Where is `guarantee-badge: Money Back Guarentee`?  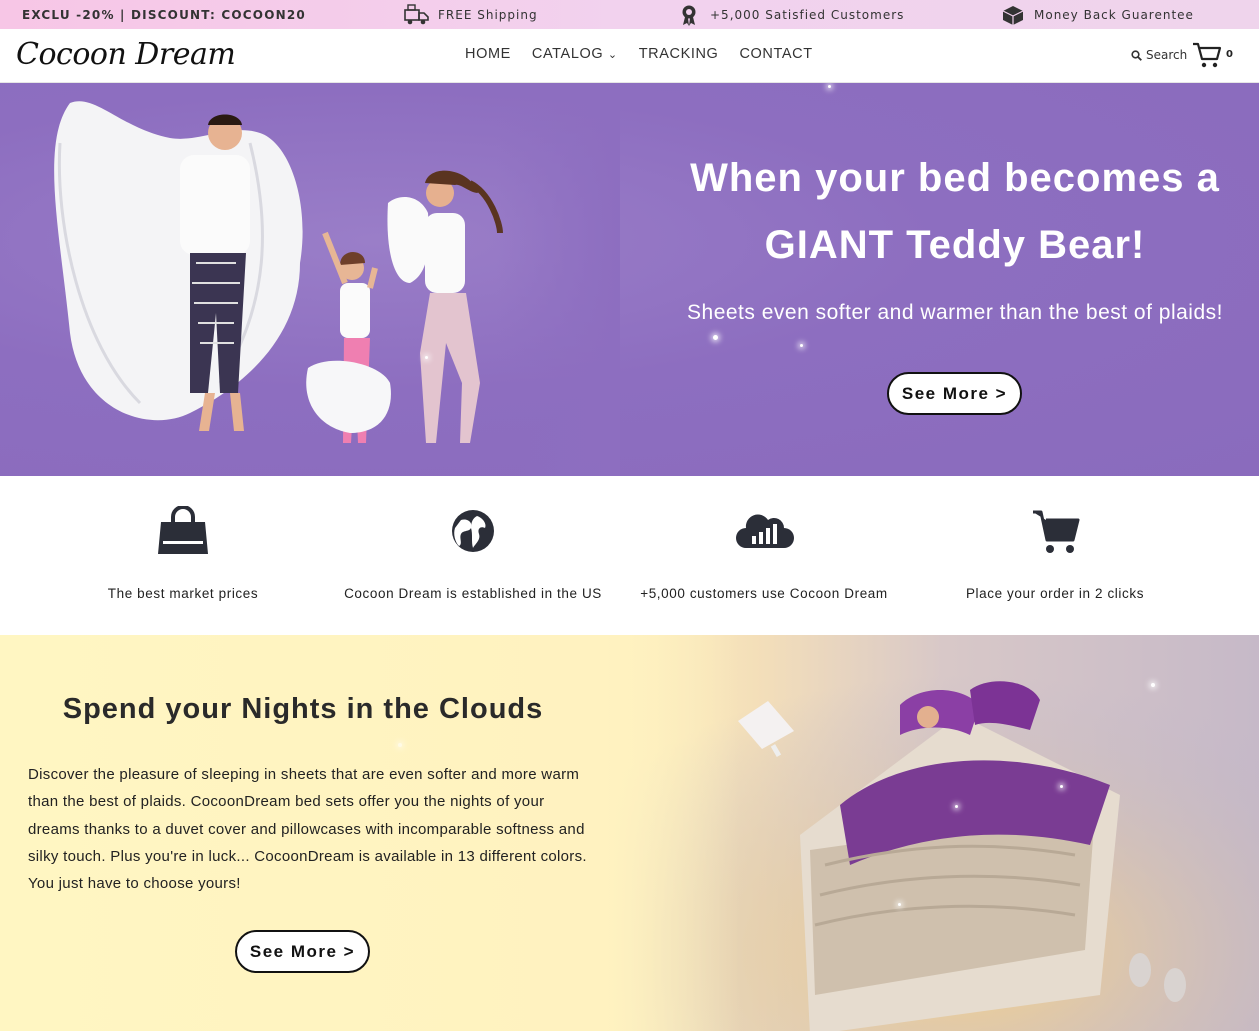 guarantee-badge: Money Back Guarentee is located at coordinates (1097, 15).